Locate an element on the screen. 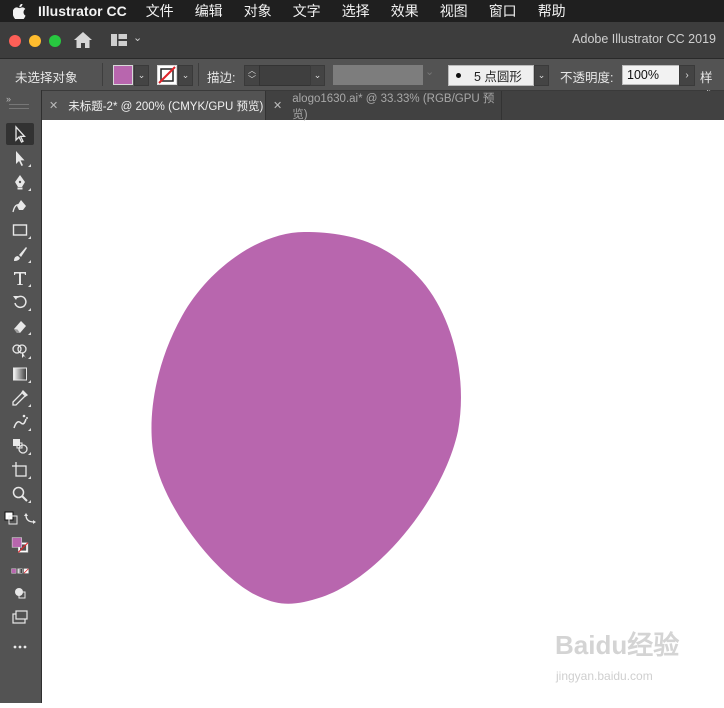 The height and width of the screenshot is (708, 724). tab-label: alogo1630.ai* @ 33.33% (RGB/GPU 预览) is located at coordinates (393, 106).